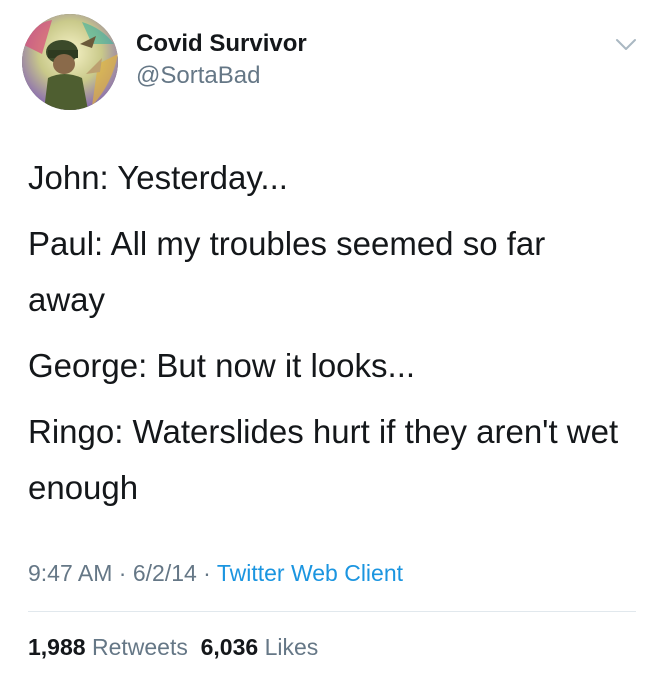 The width and height of the screenshot is (663, 680). What do you see at coordinates (165, 573) in the screenshot?
I see `tweet-date: 6/2/14` at bounding box center [165, 573].